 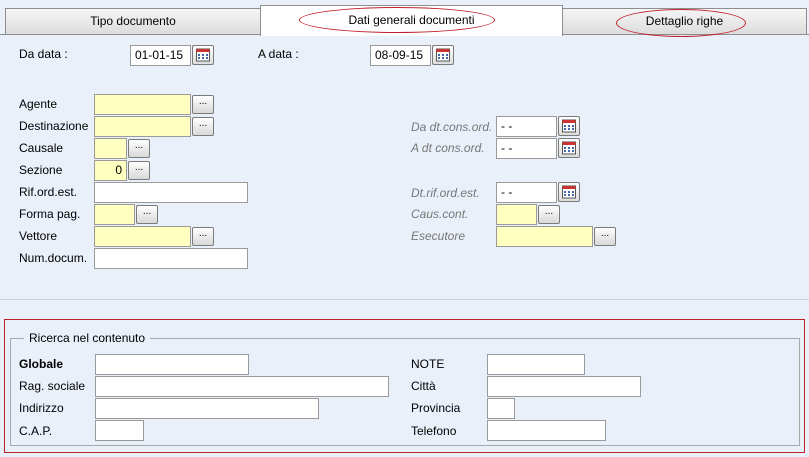 I want to click on note-field, so click(x=536, y=364).